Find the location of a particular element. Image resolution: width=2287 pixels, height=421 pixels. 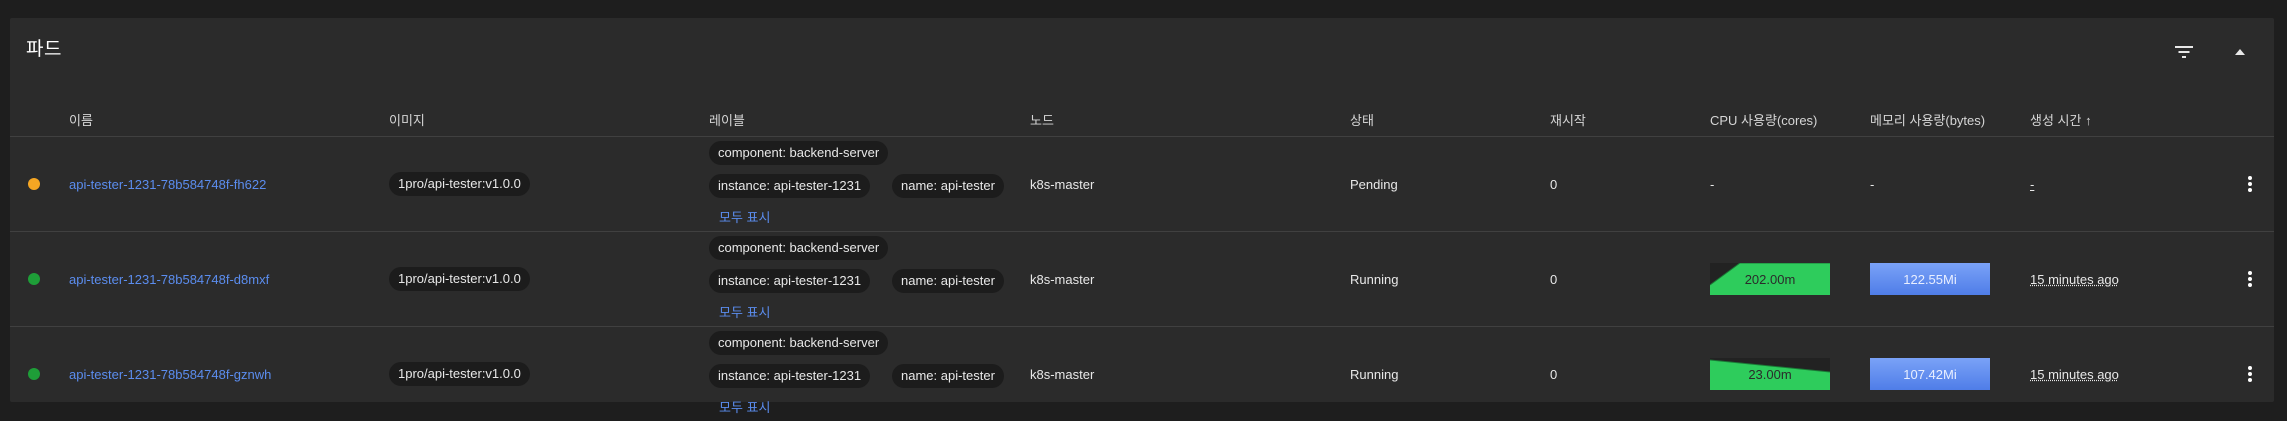

column-header-name: 이름 is located at coordinates (81, 119).